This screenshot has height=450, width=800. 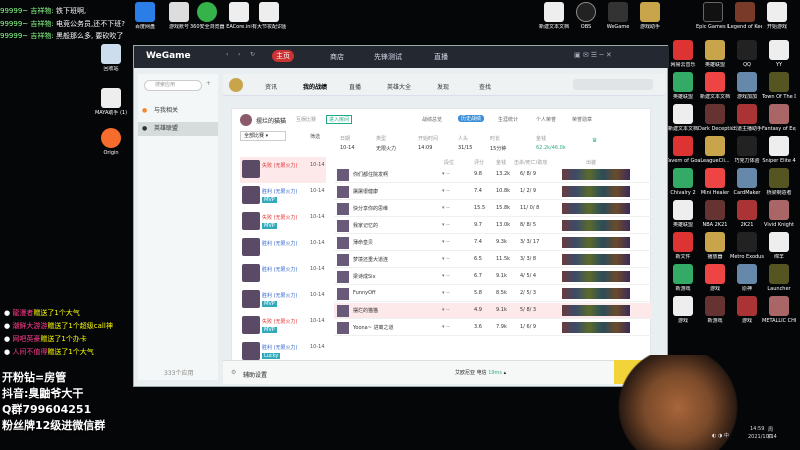 I want to click on desktop-icon: 桥梁制造者, so click(x=779, y=182).